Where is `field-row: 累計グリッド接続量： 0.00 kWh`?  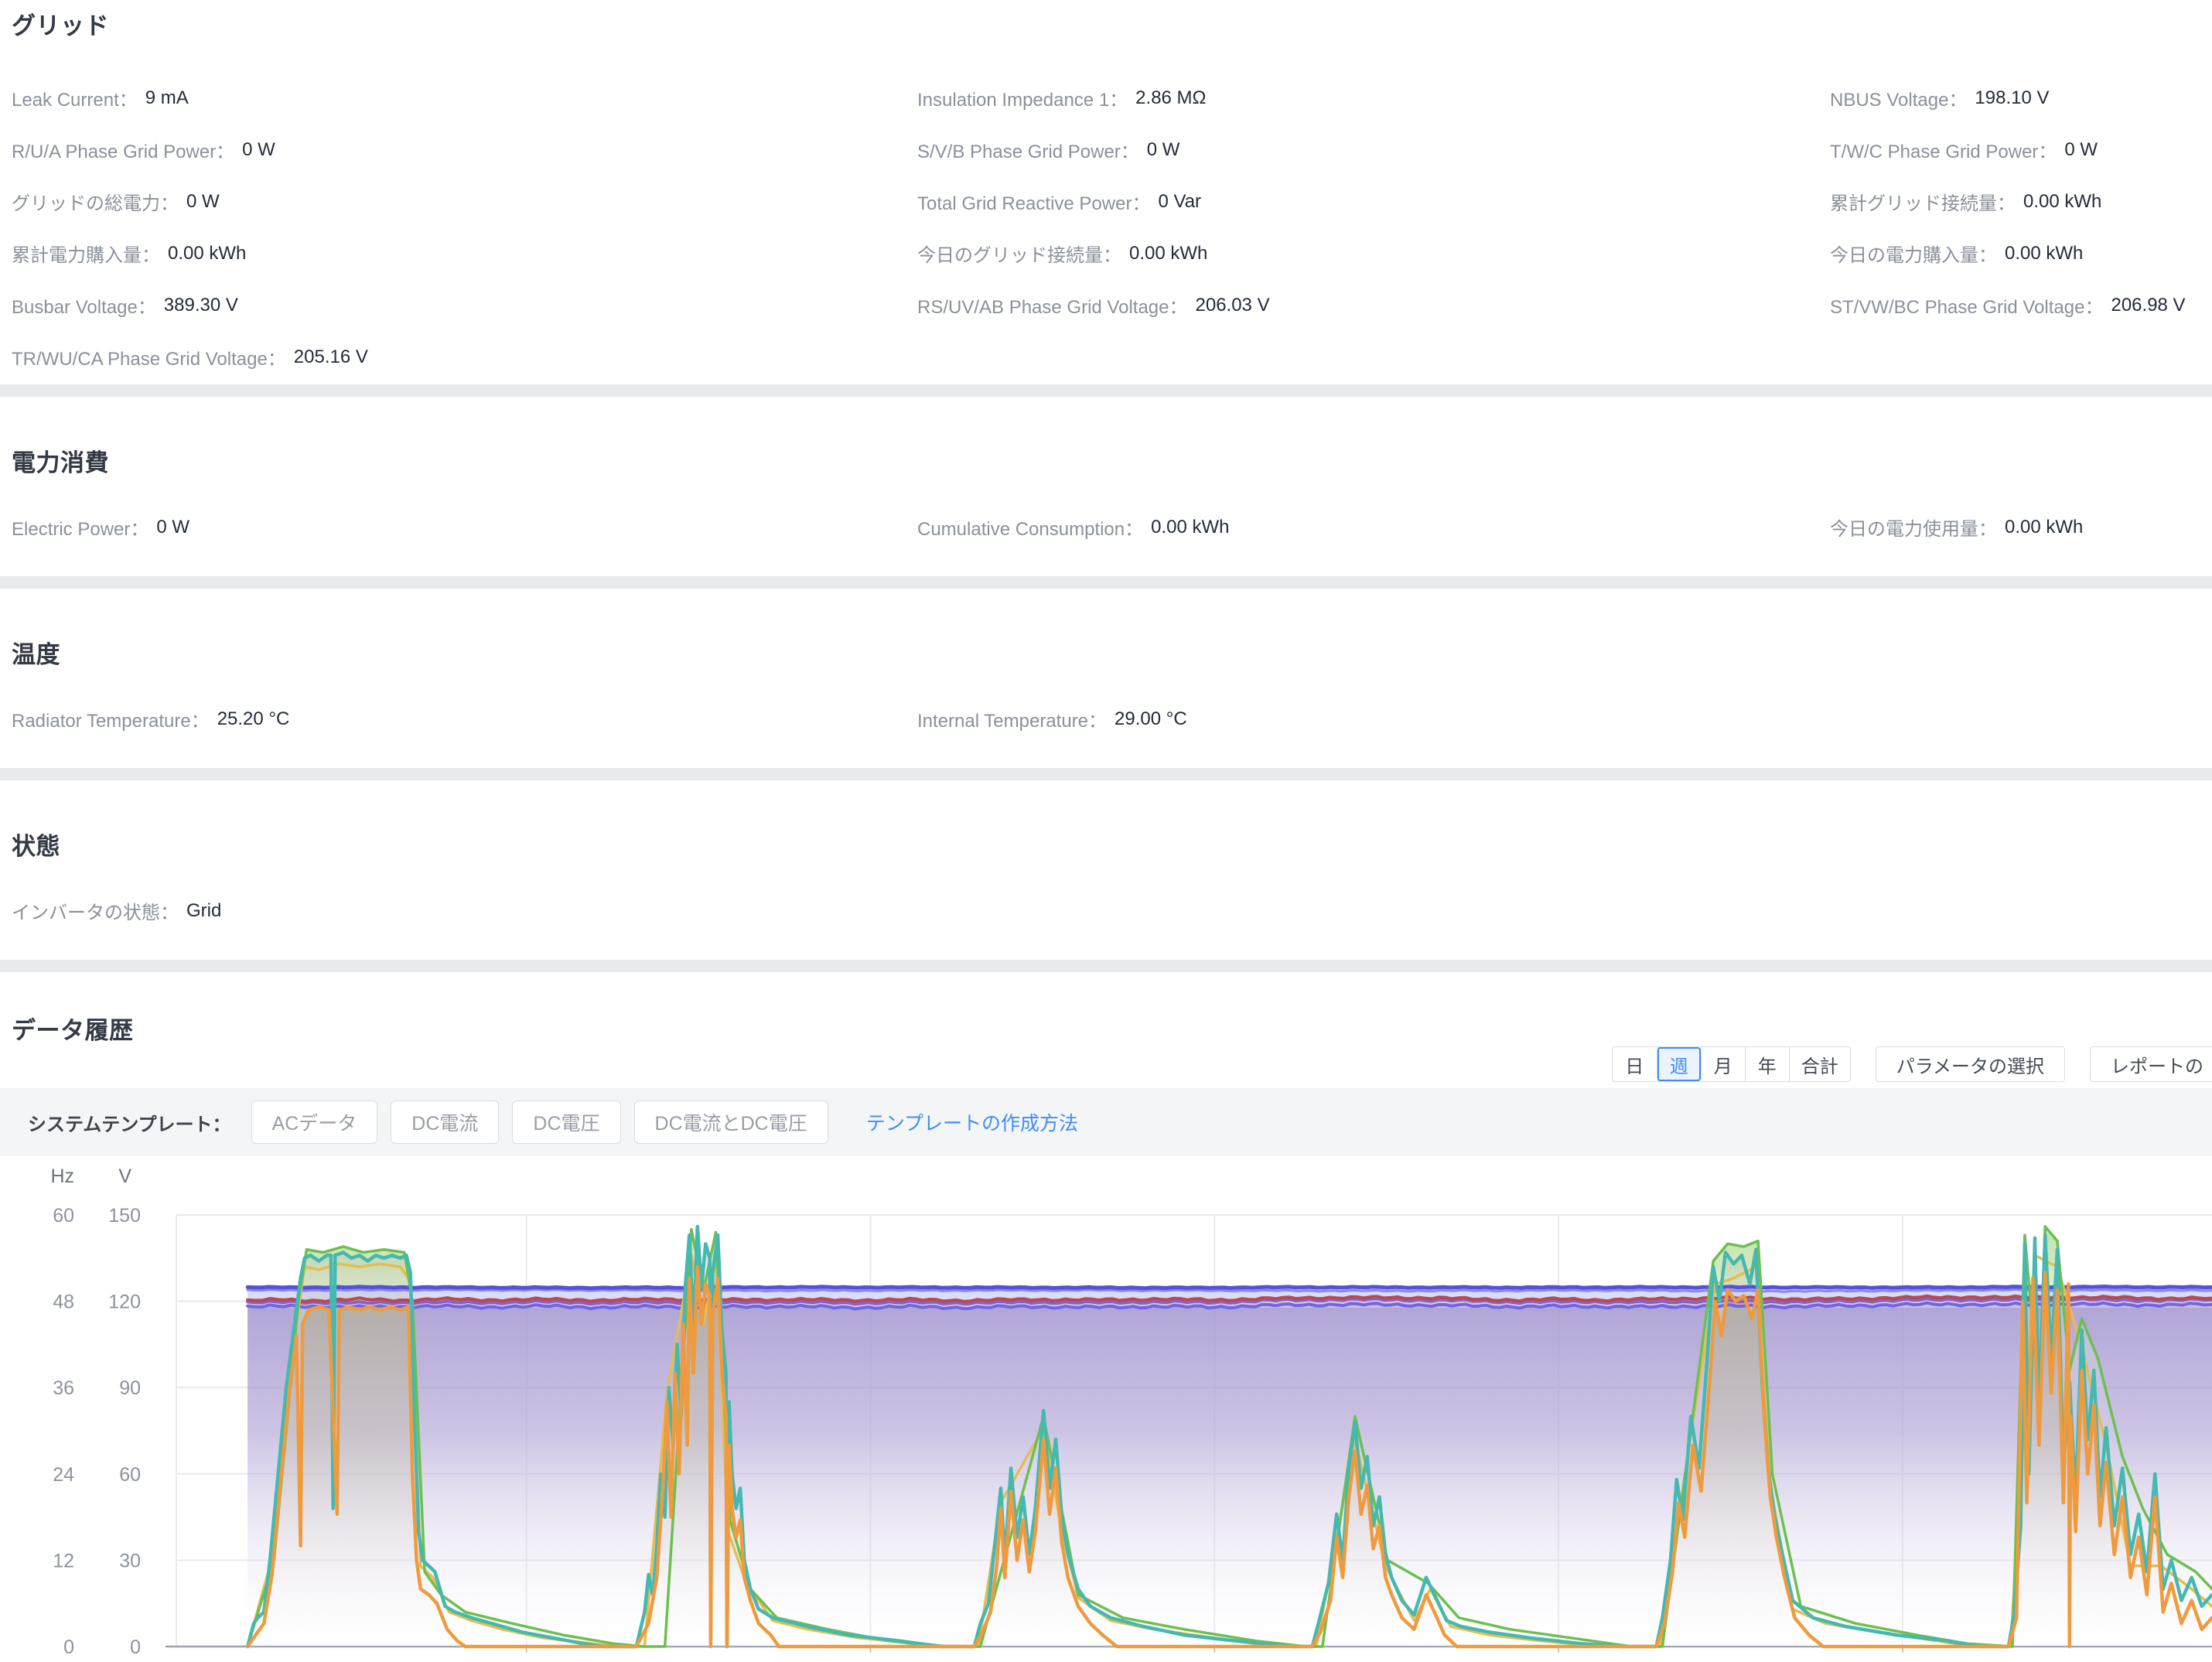 field-row: 累計グリッド接続量： 0.00 kWh is located at coordinates (2021, 201).